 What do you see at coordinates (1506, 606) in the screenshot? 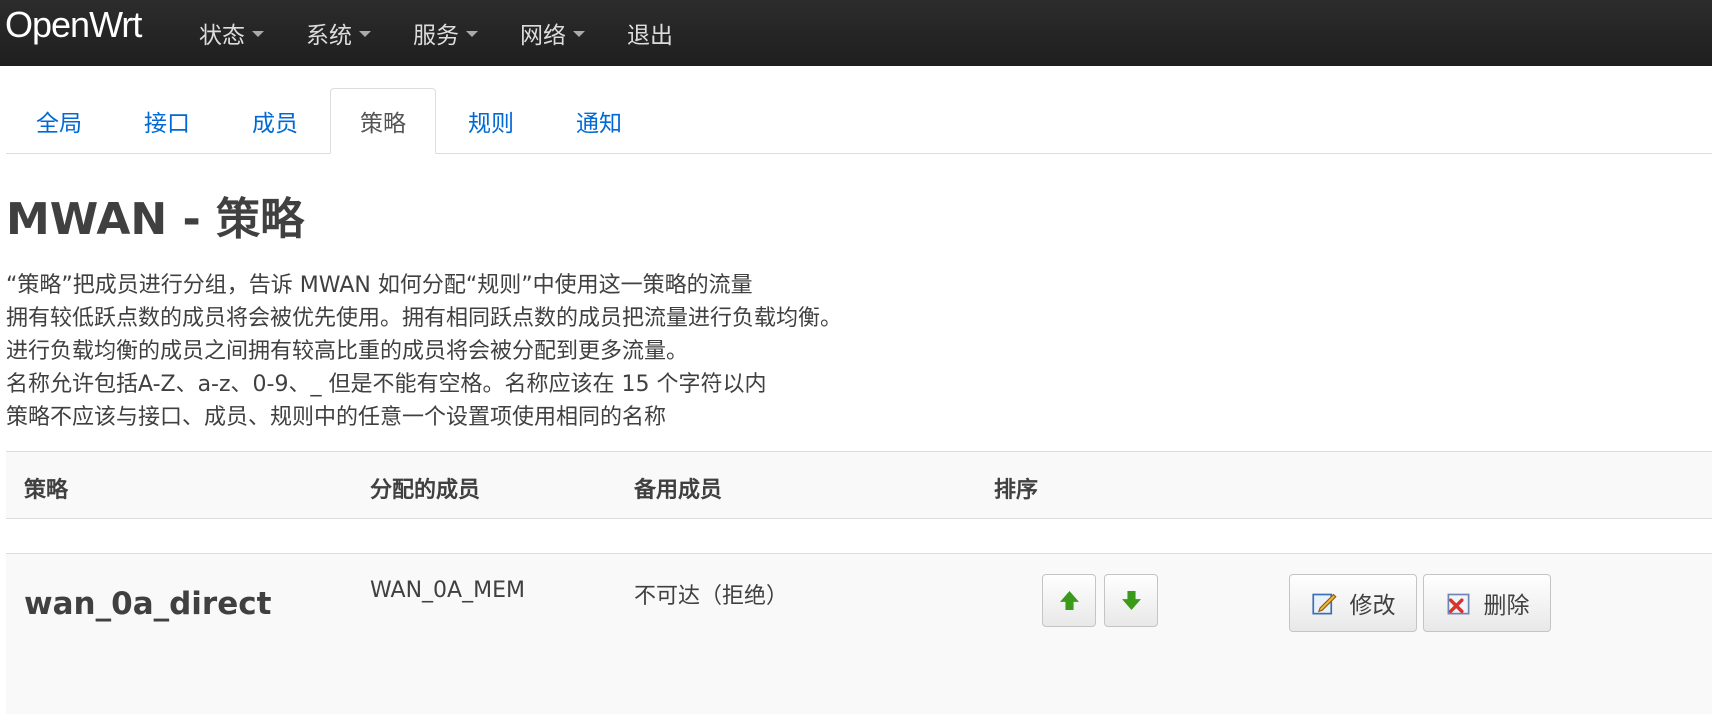
I see `delete-button-label: 删除` at bounding box center [1506, 606].